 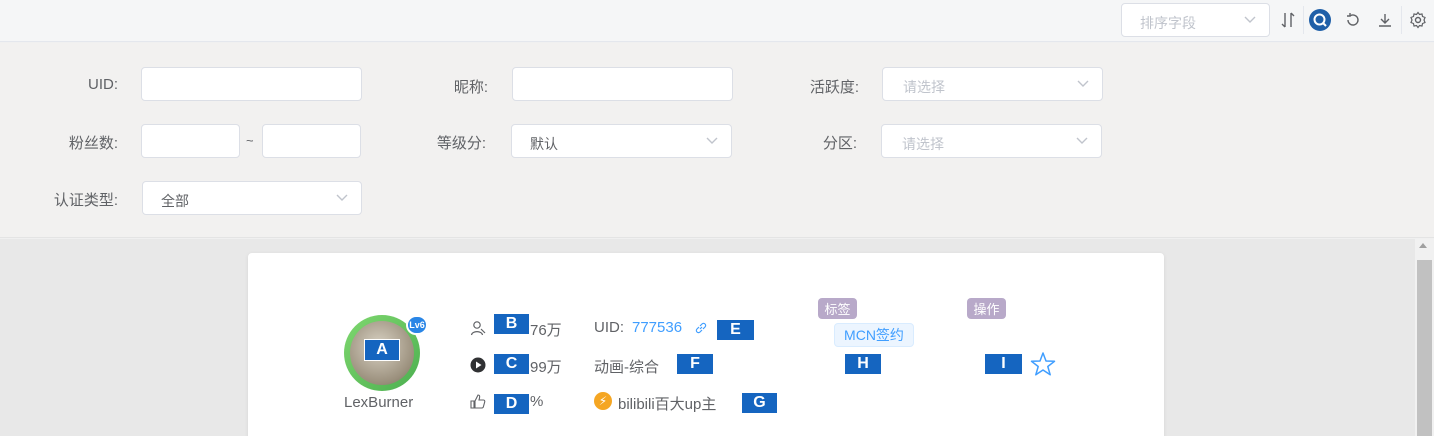 What do you see at coordinates (621, 141) in the screenshot?
I see `level-select: 默认` at bounding box center [621, 141].